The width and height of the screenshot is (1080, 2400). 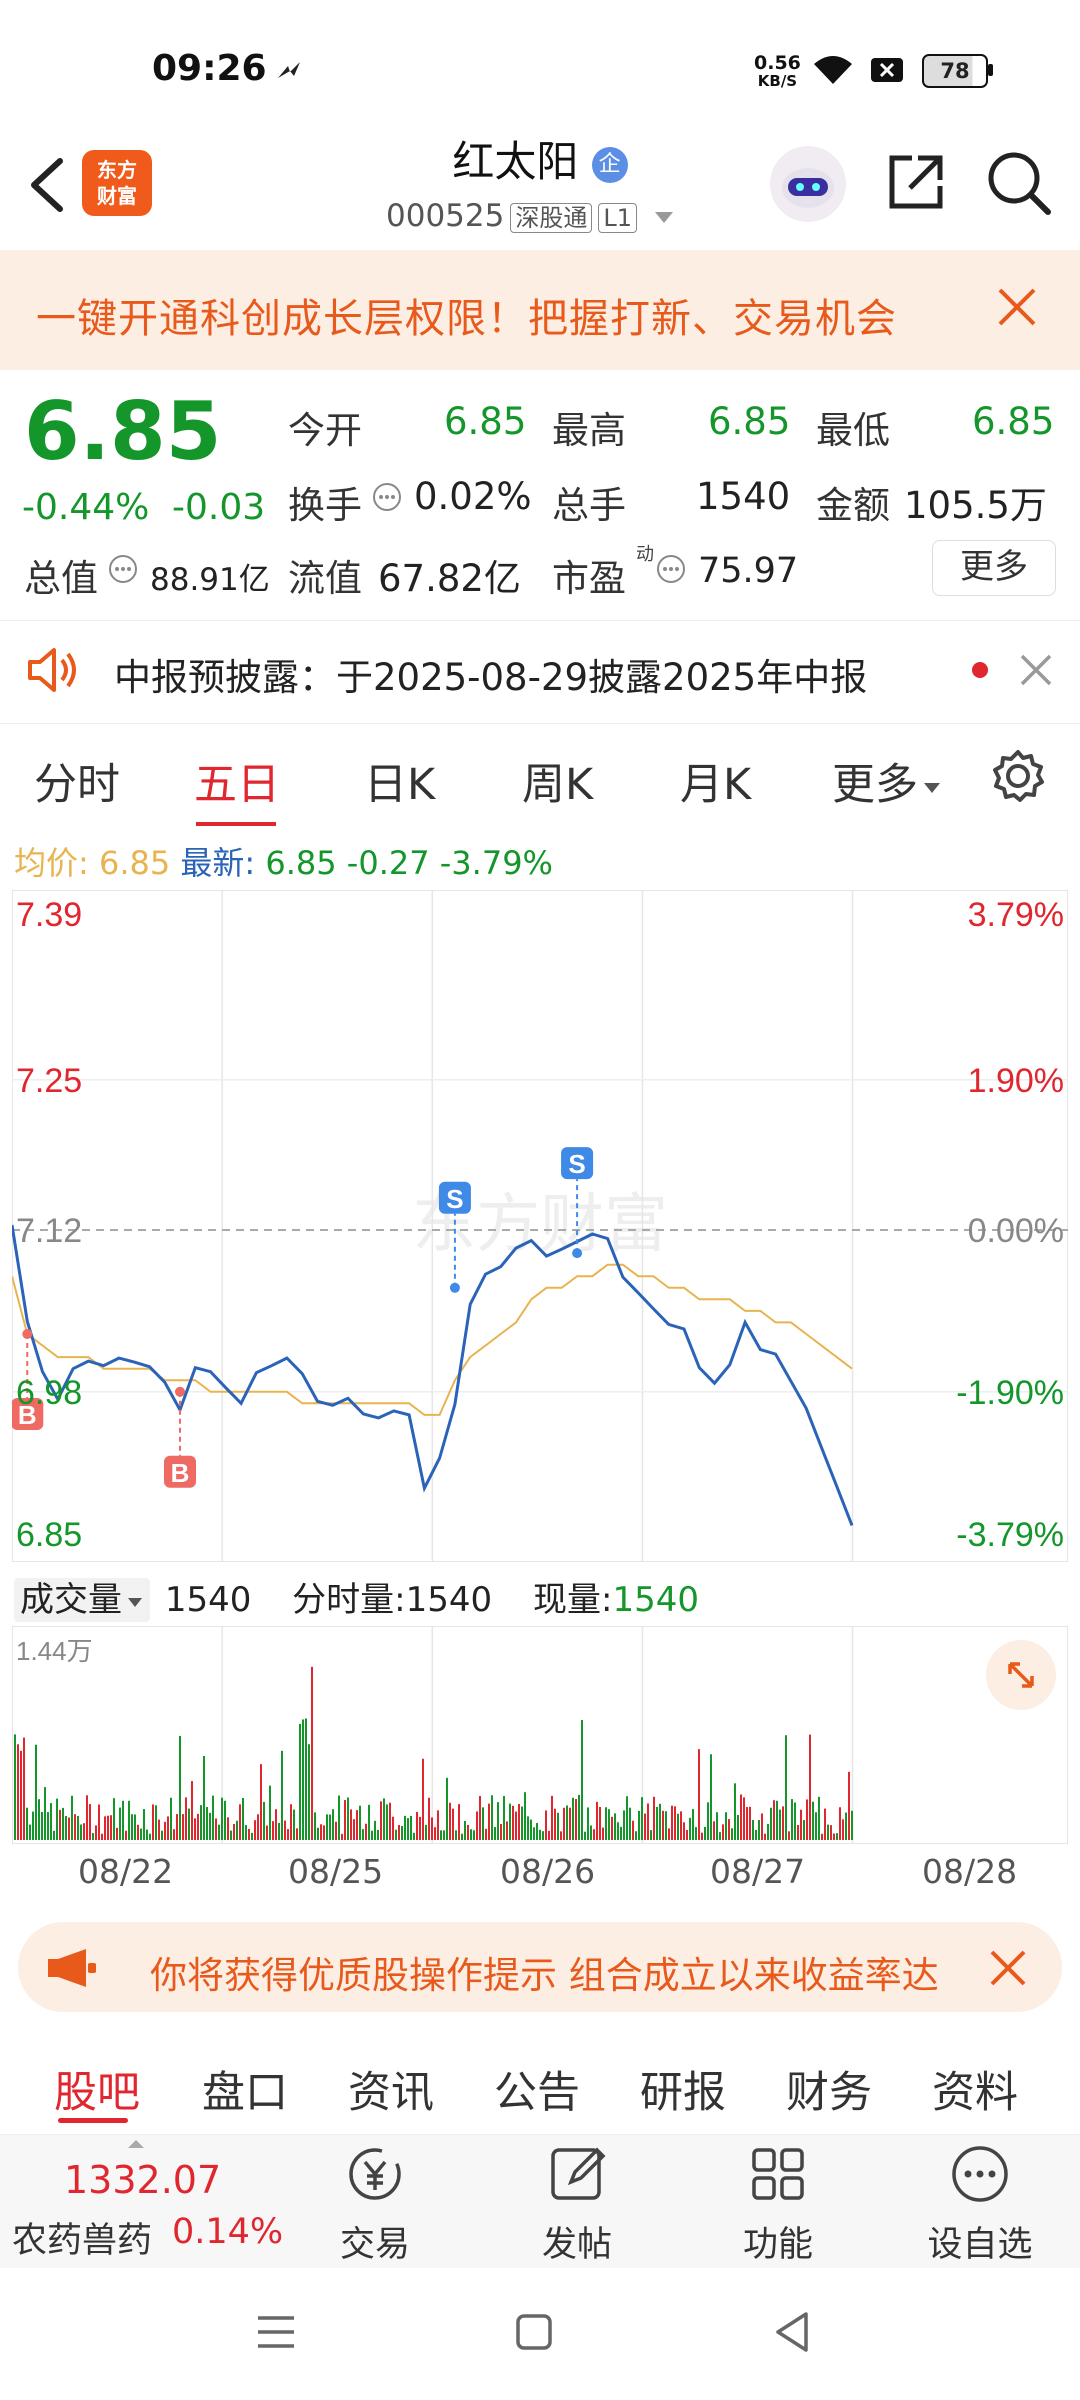 What do you see at coordinates (534, 2332) in the screenshot?
I see `home-square-icon` at bounding box center [534, 2332].